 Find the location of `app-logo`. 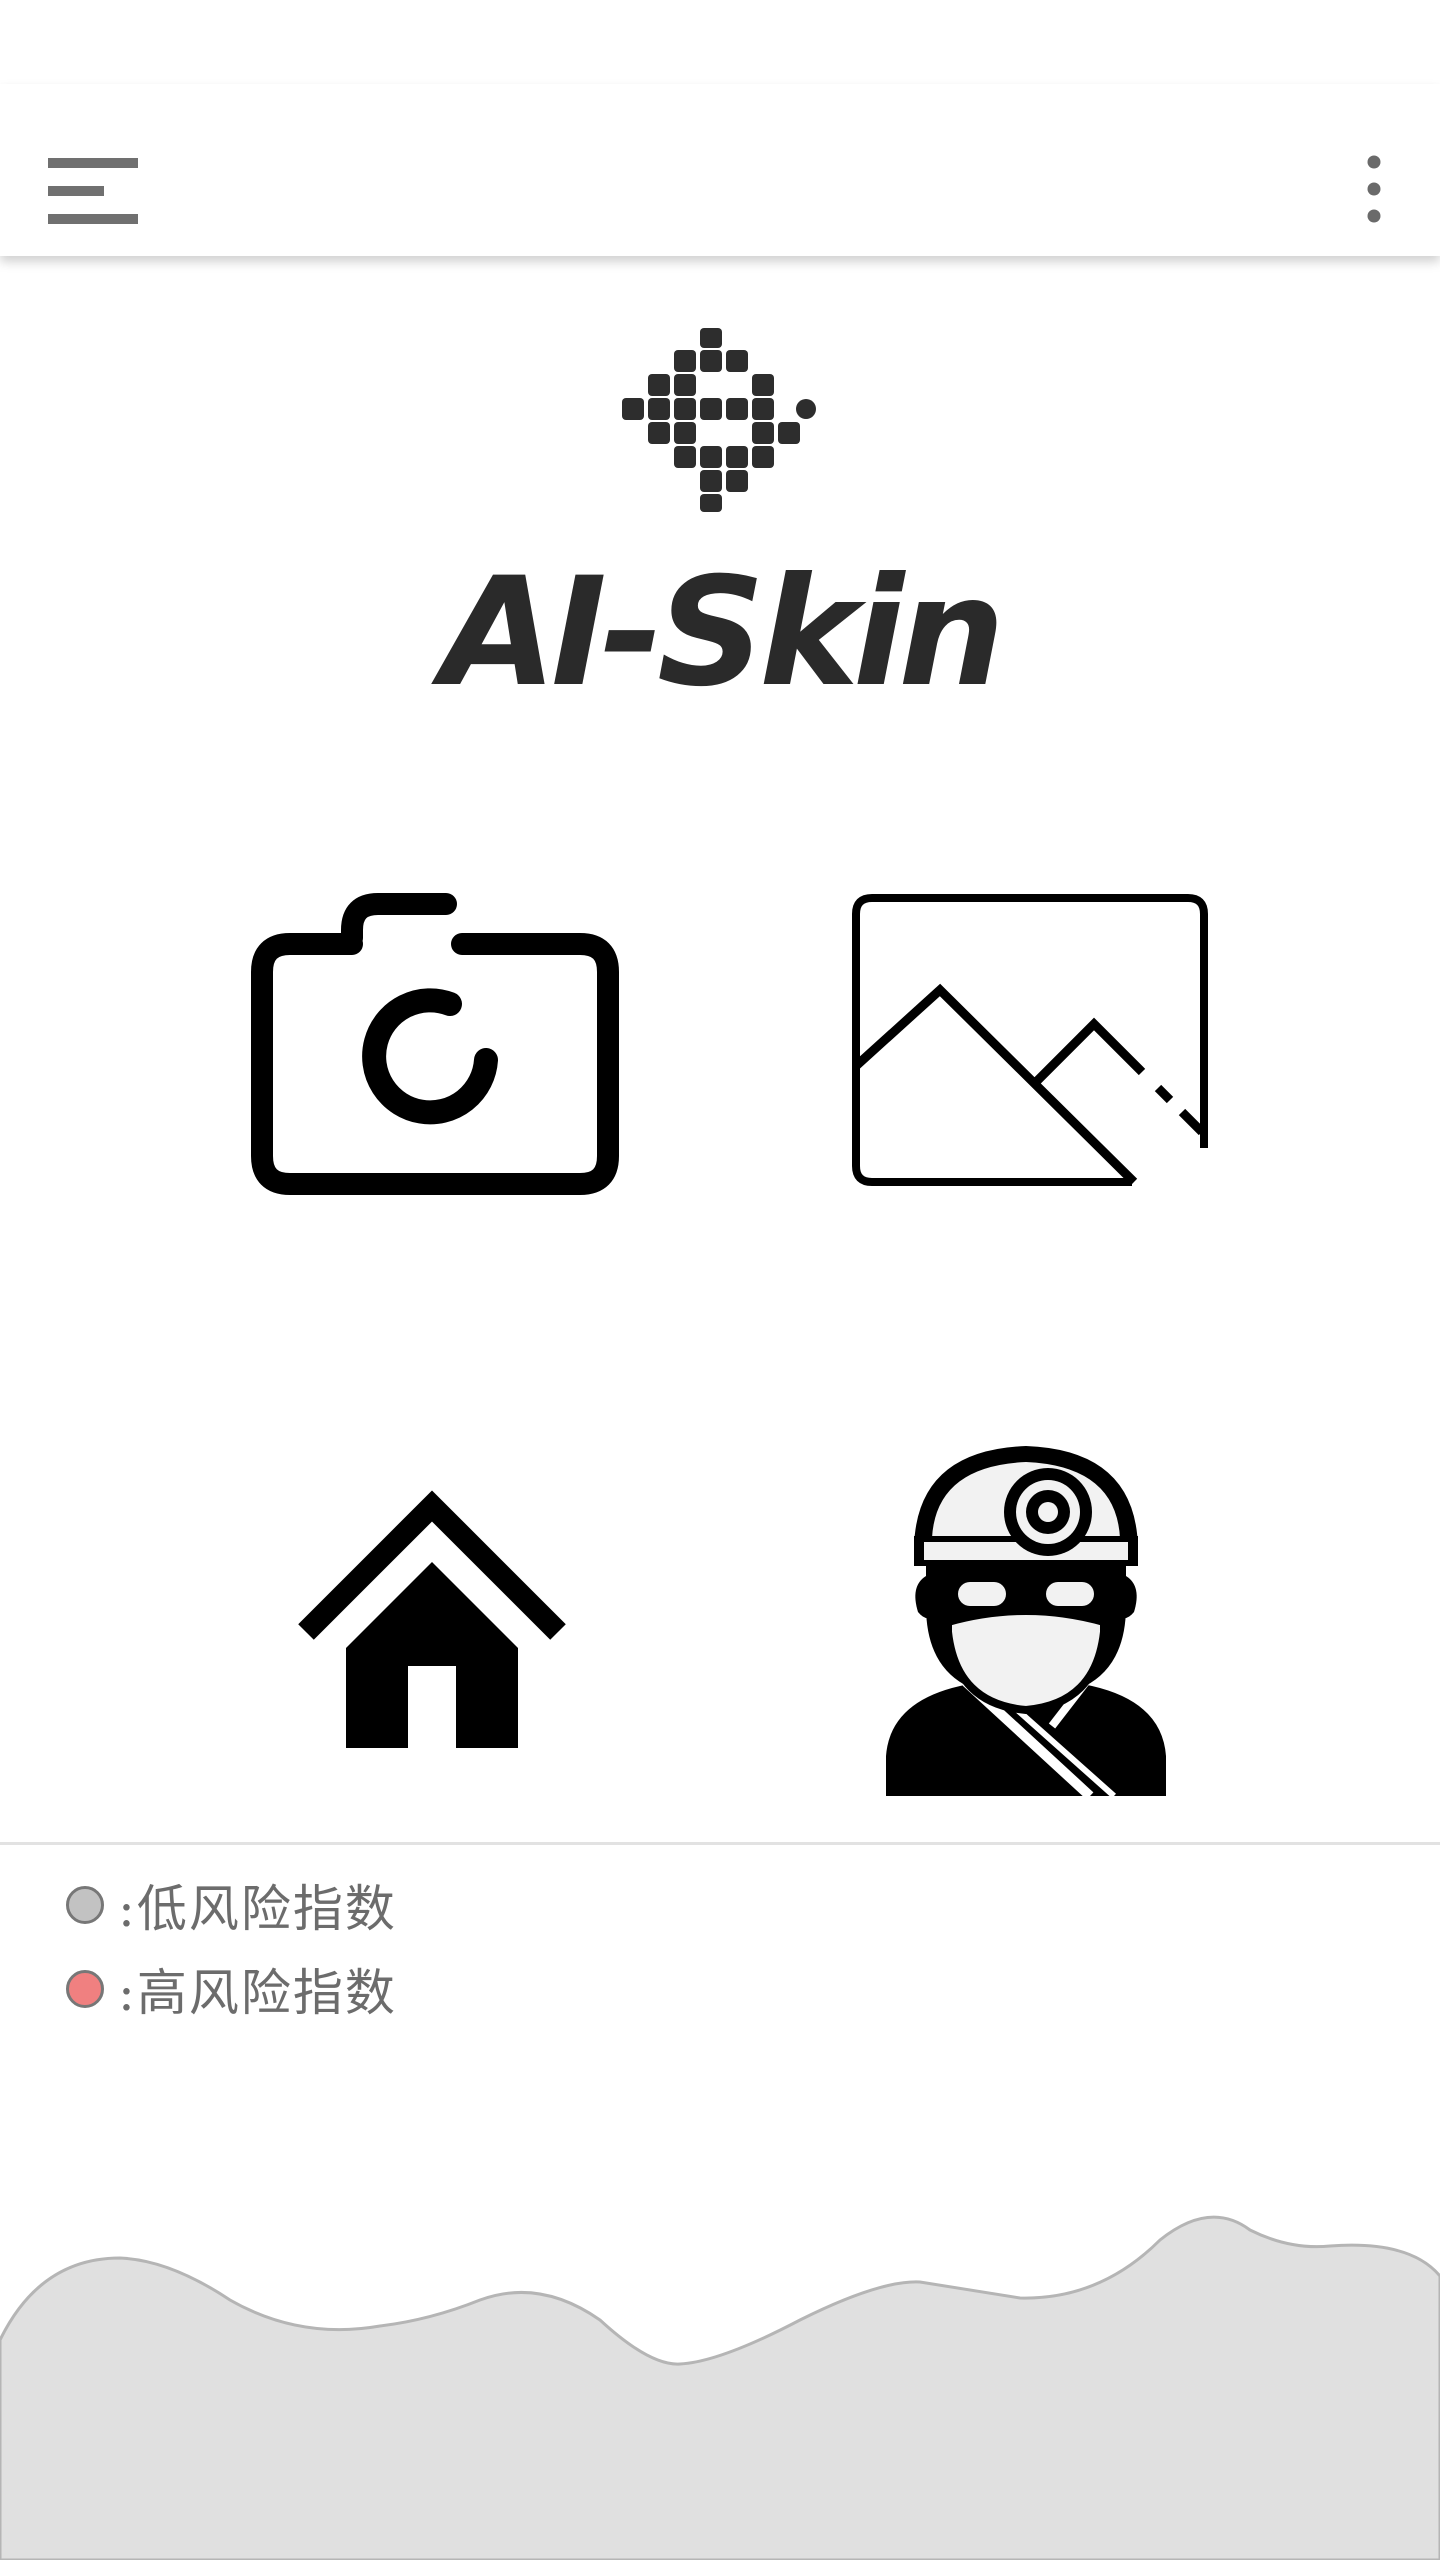

app-logo is located at coordinates (720, 420).